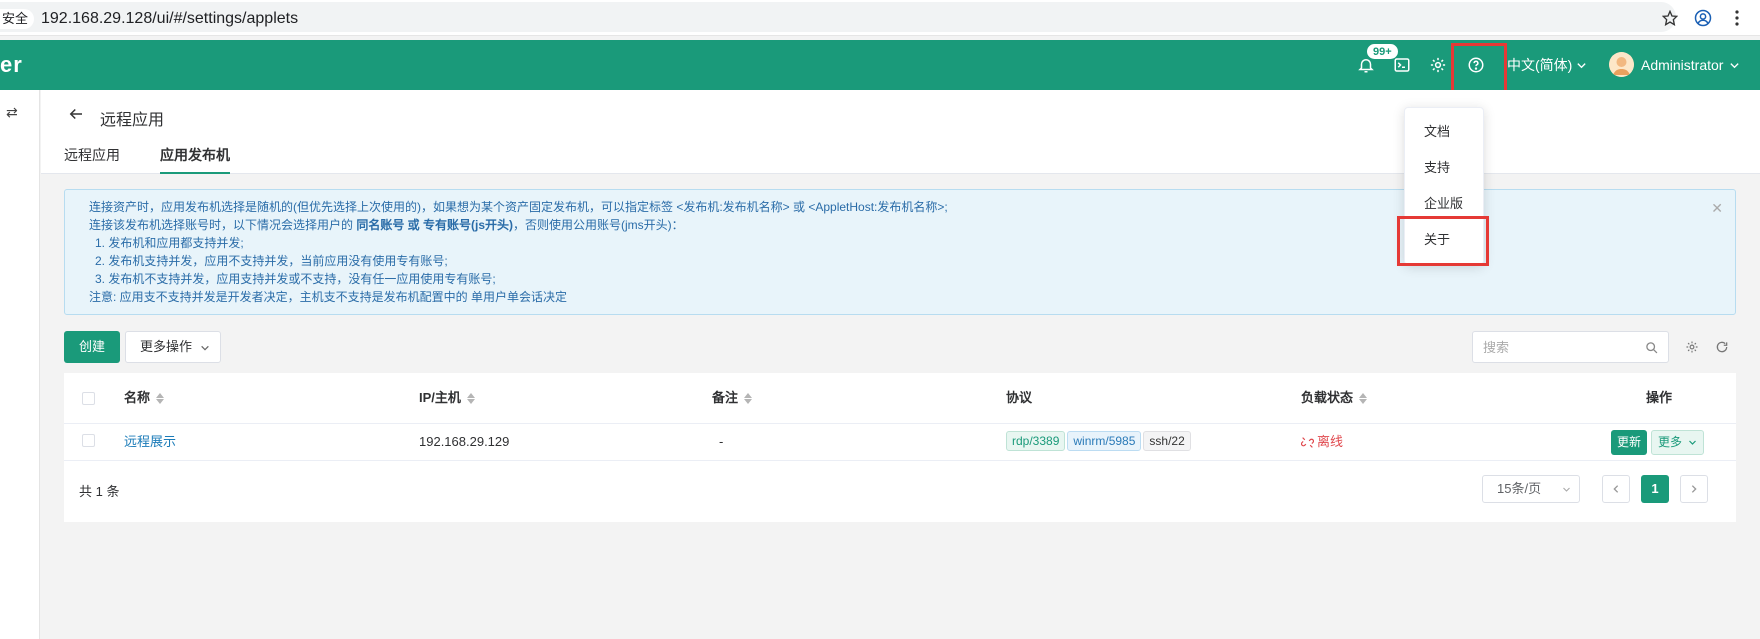 This screenshot has height=639, width=1760. Describe the element at coordinates (11, 65) in the screenshot. I see `logo: er` at that location.